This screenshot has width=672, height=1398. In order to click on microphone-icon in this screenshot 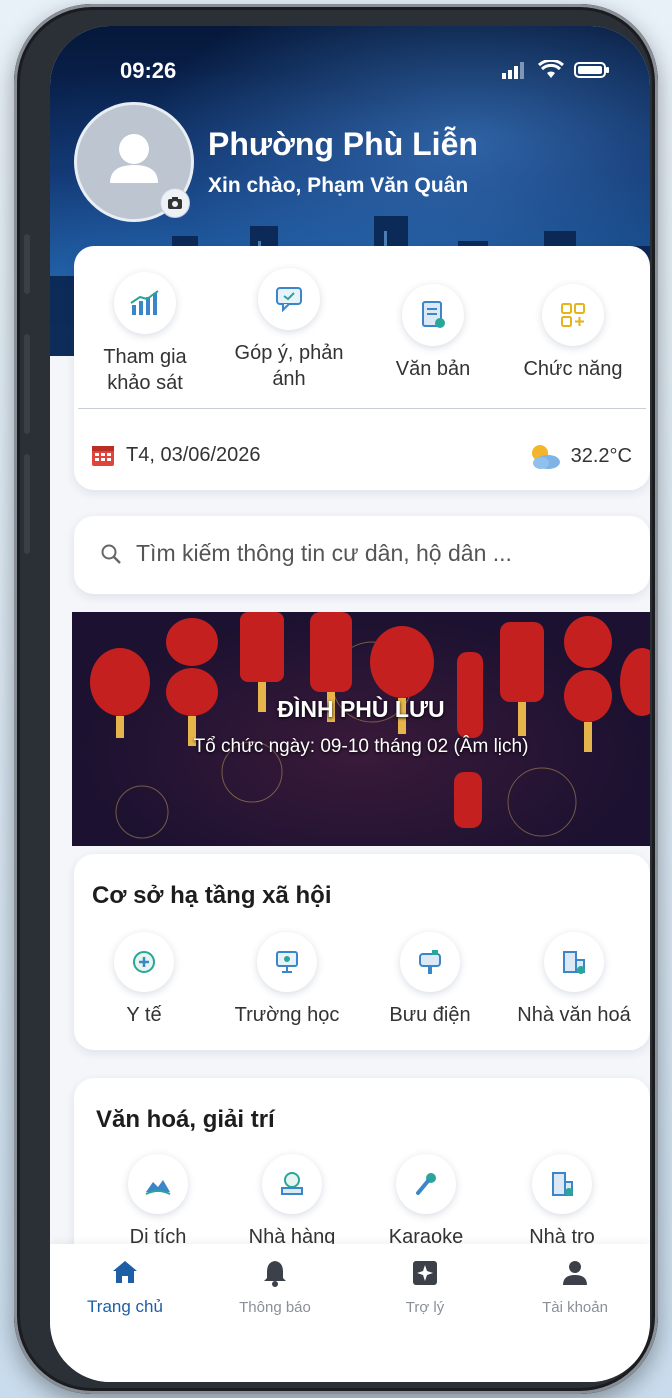, I will do `click(426, 1184)`.